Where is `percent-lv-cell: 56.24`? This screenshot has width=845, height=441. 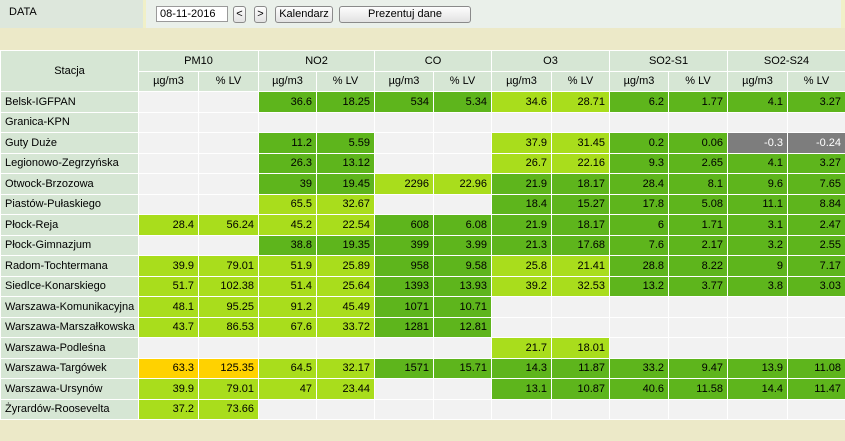 percent-lv-cell: 56.24 is located at coordinates (228, 225).